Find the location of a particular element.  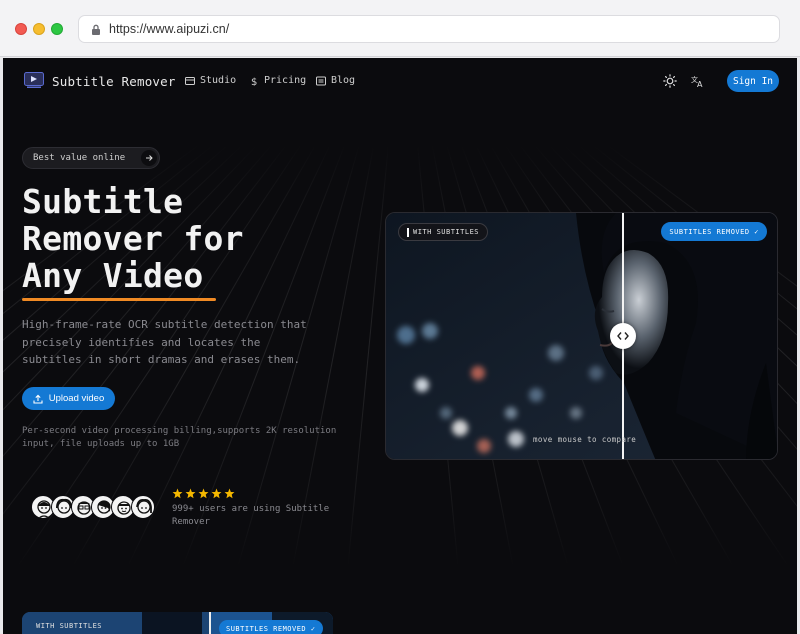

studio-icon is located at coordinates (190, 80).